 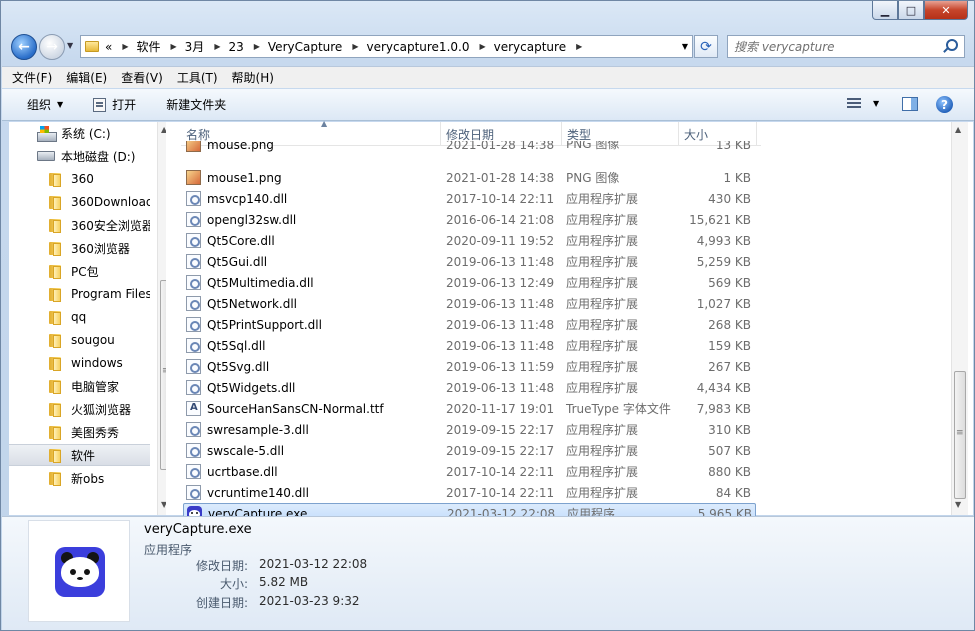 I want to click on nav-item: 系统 (C:), so click(x=79, y=133).